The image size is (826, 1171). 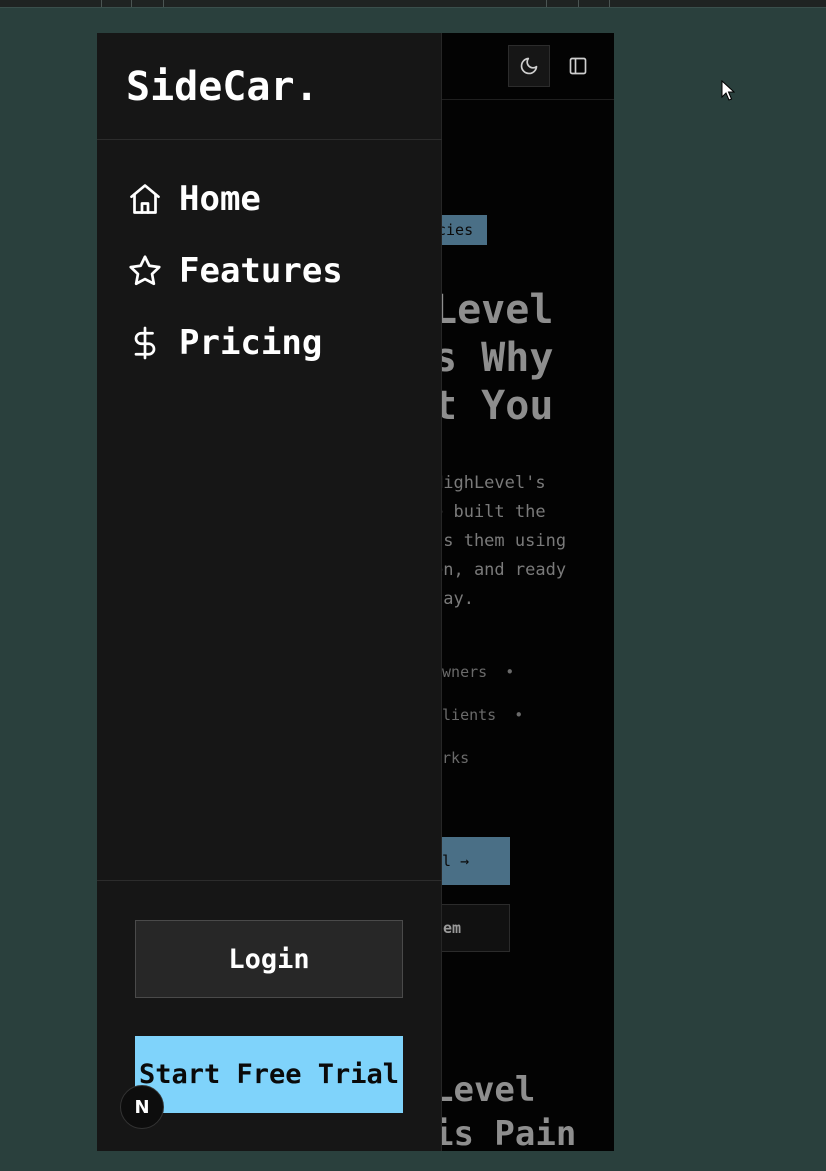 What do you see at coordinates (493, 358) in the screenshot?
I see `hero-title: Level s Why t You` at bounding box center [493, 358].